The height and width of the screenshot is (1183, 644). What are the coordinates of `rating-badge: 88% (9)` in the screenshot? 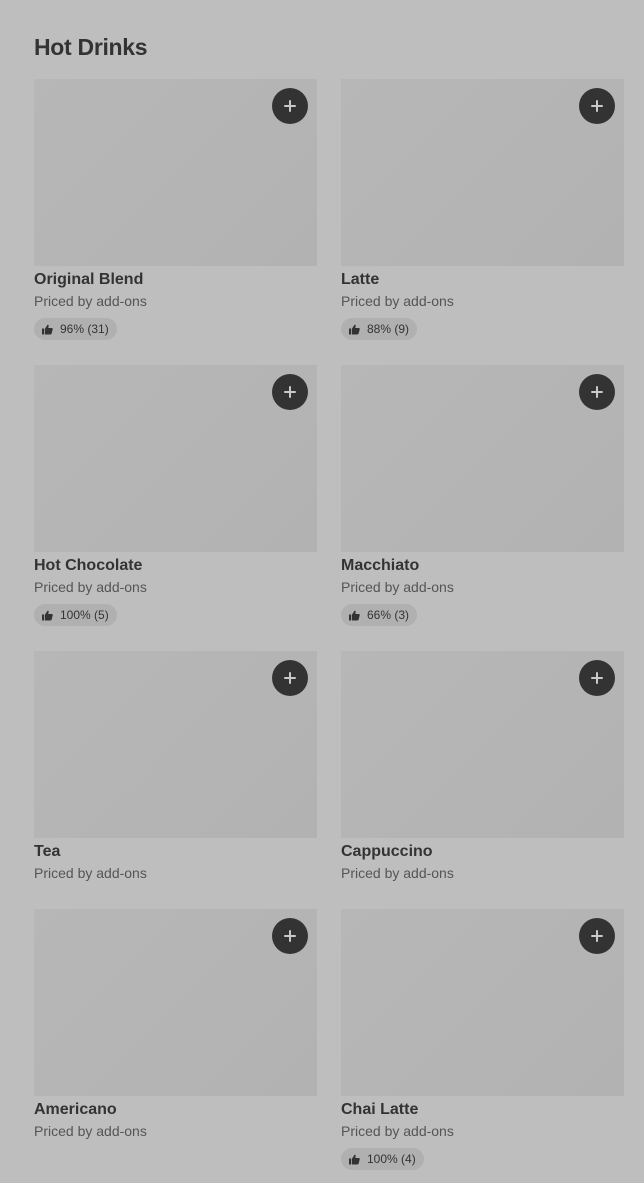 It's located at (379, 329).